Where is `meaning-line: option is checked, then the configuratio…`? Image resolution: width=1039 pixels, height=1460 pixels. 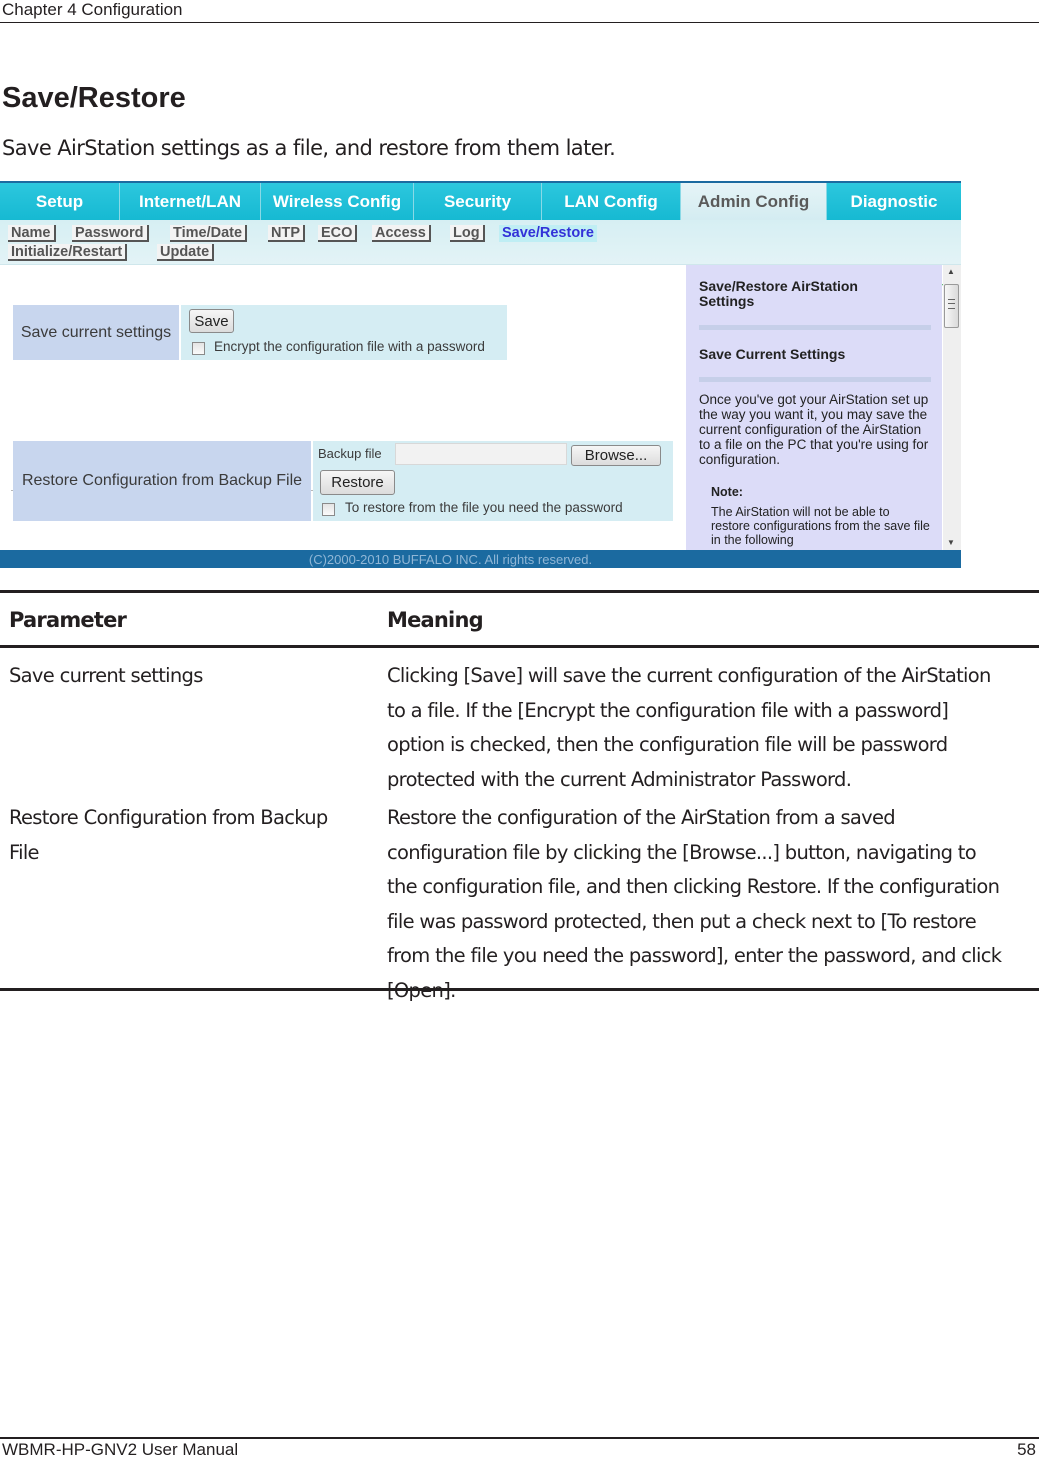
meaning-line: option is checked, then the configuratio… is located at coordinates (667, 744).